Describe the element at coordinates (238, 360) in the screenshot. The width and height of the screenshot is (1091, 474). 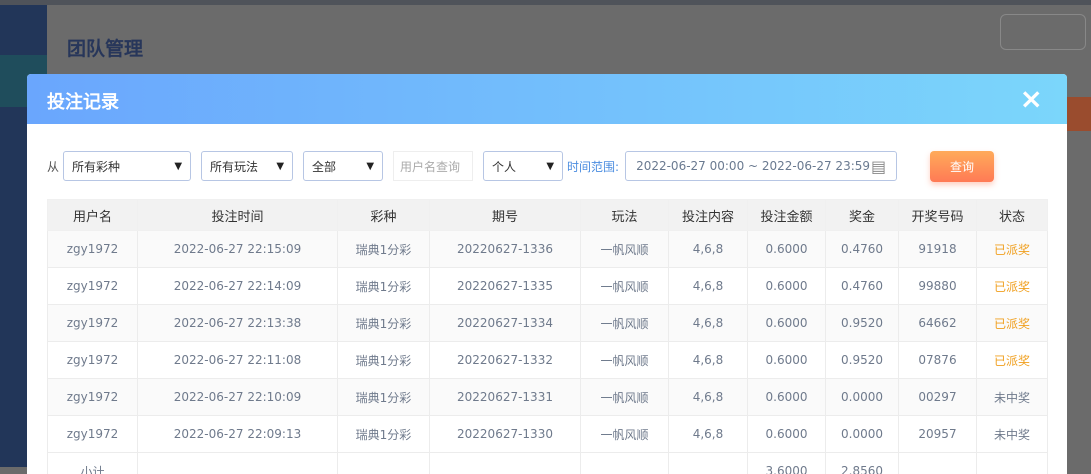
I see `cell-bet-time: 2022-06-27 22:11:08` at that location.